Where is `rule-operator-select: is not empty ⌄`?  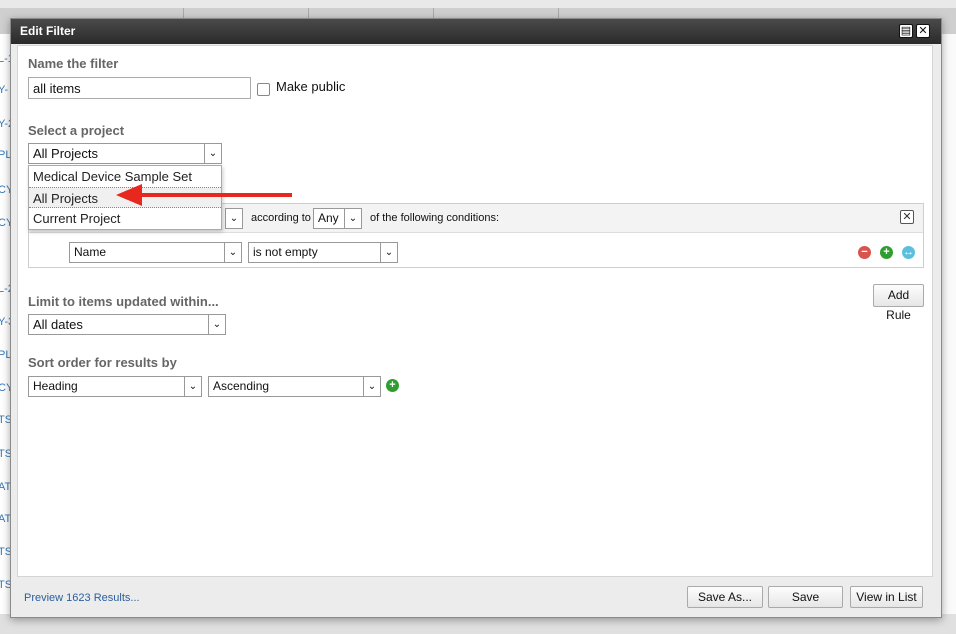
rule-operator-select: is not empty ⌄ is located at coordinates (323, 252).